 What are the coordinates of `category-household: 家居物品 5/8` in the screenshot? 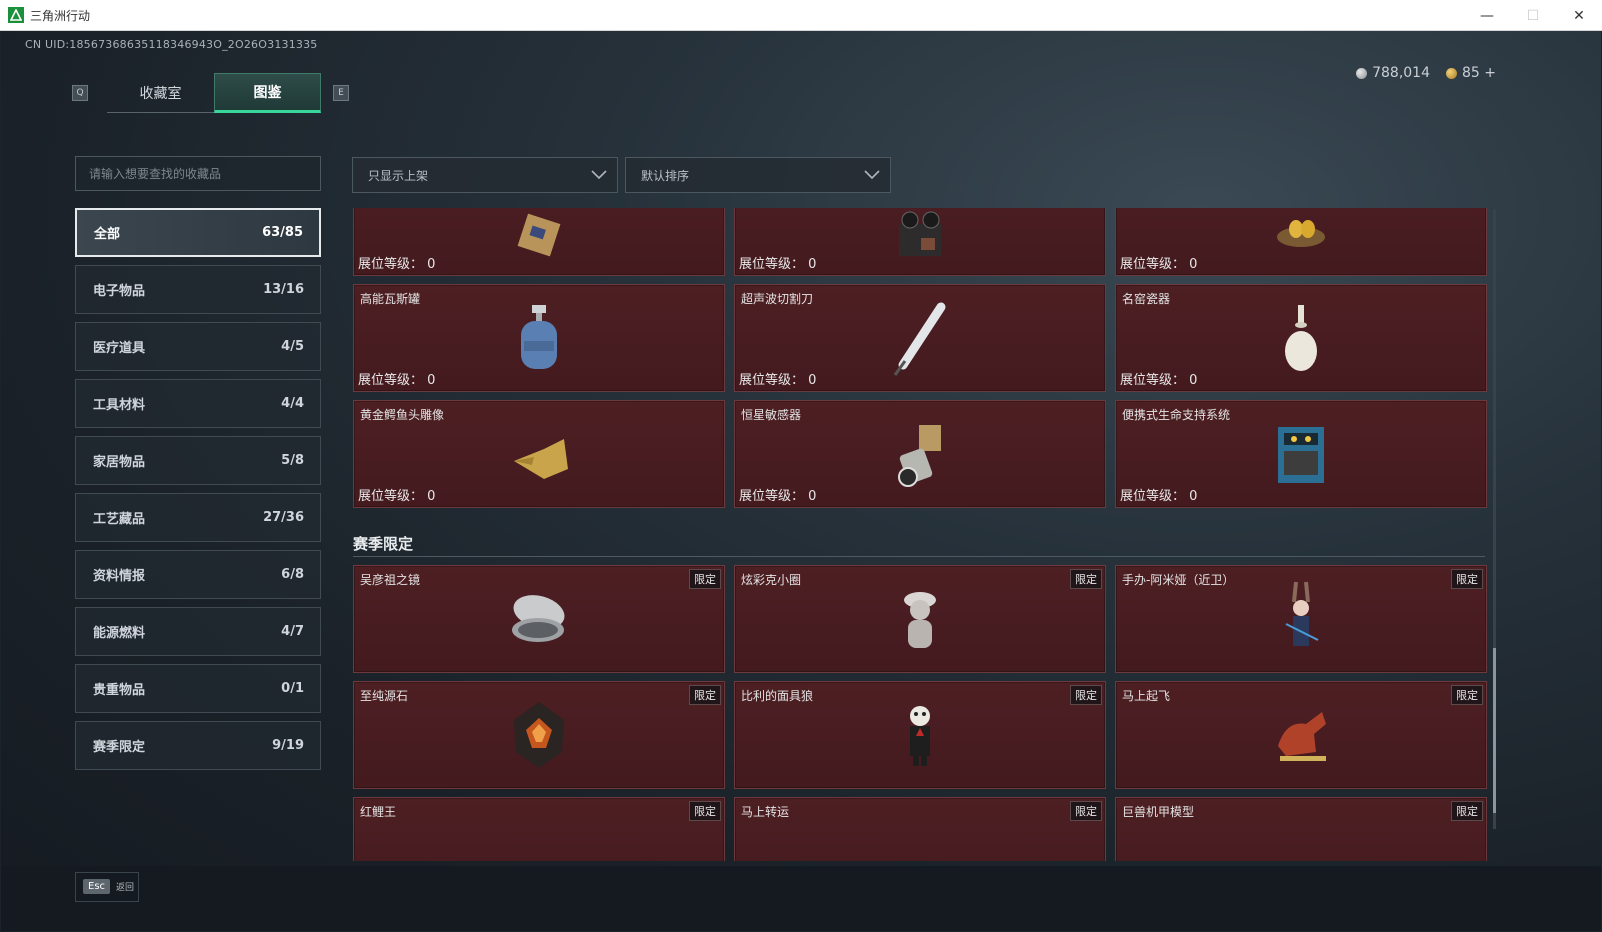 It's located at (198, 460).